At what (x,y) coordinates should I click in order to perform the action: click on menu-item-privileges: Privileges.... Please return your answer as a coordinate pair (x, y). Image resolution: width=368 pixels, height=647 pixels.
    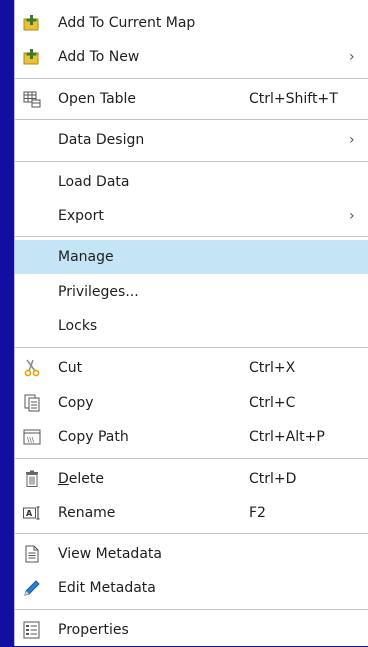
    Looking at the image, I should click on (191, 292).